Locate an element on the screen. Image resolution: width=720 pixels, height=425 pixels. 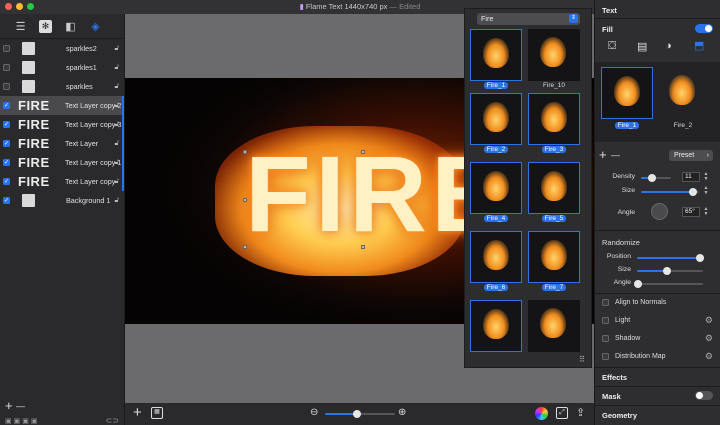
angle-stepper: ▲ ▼ is located at coordinates (706, 212).